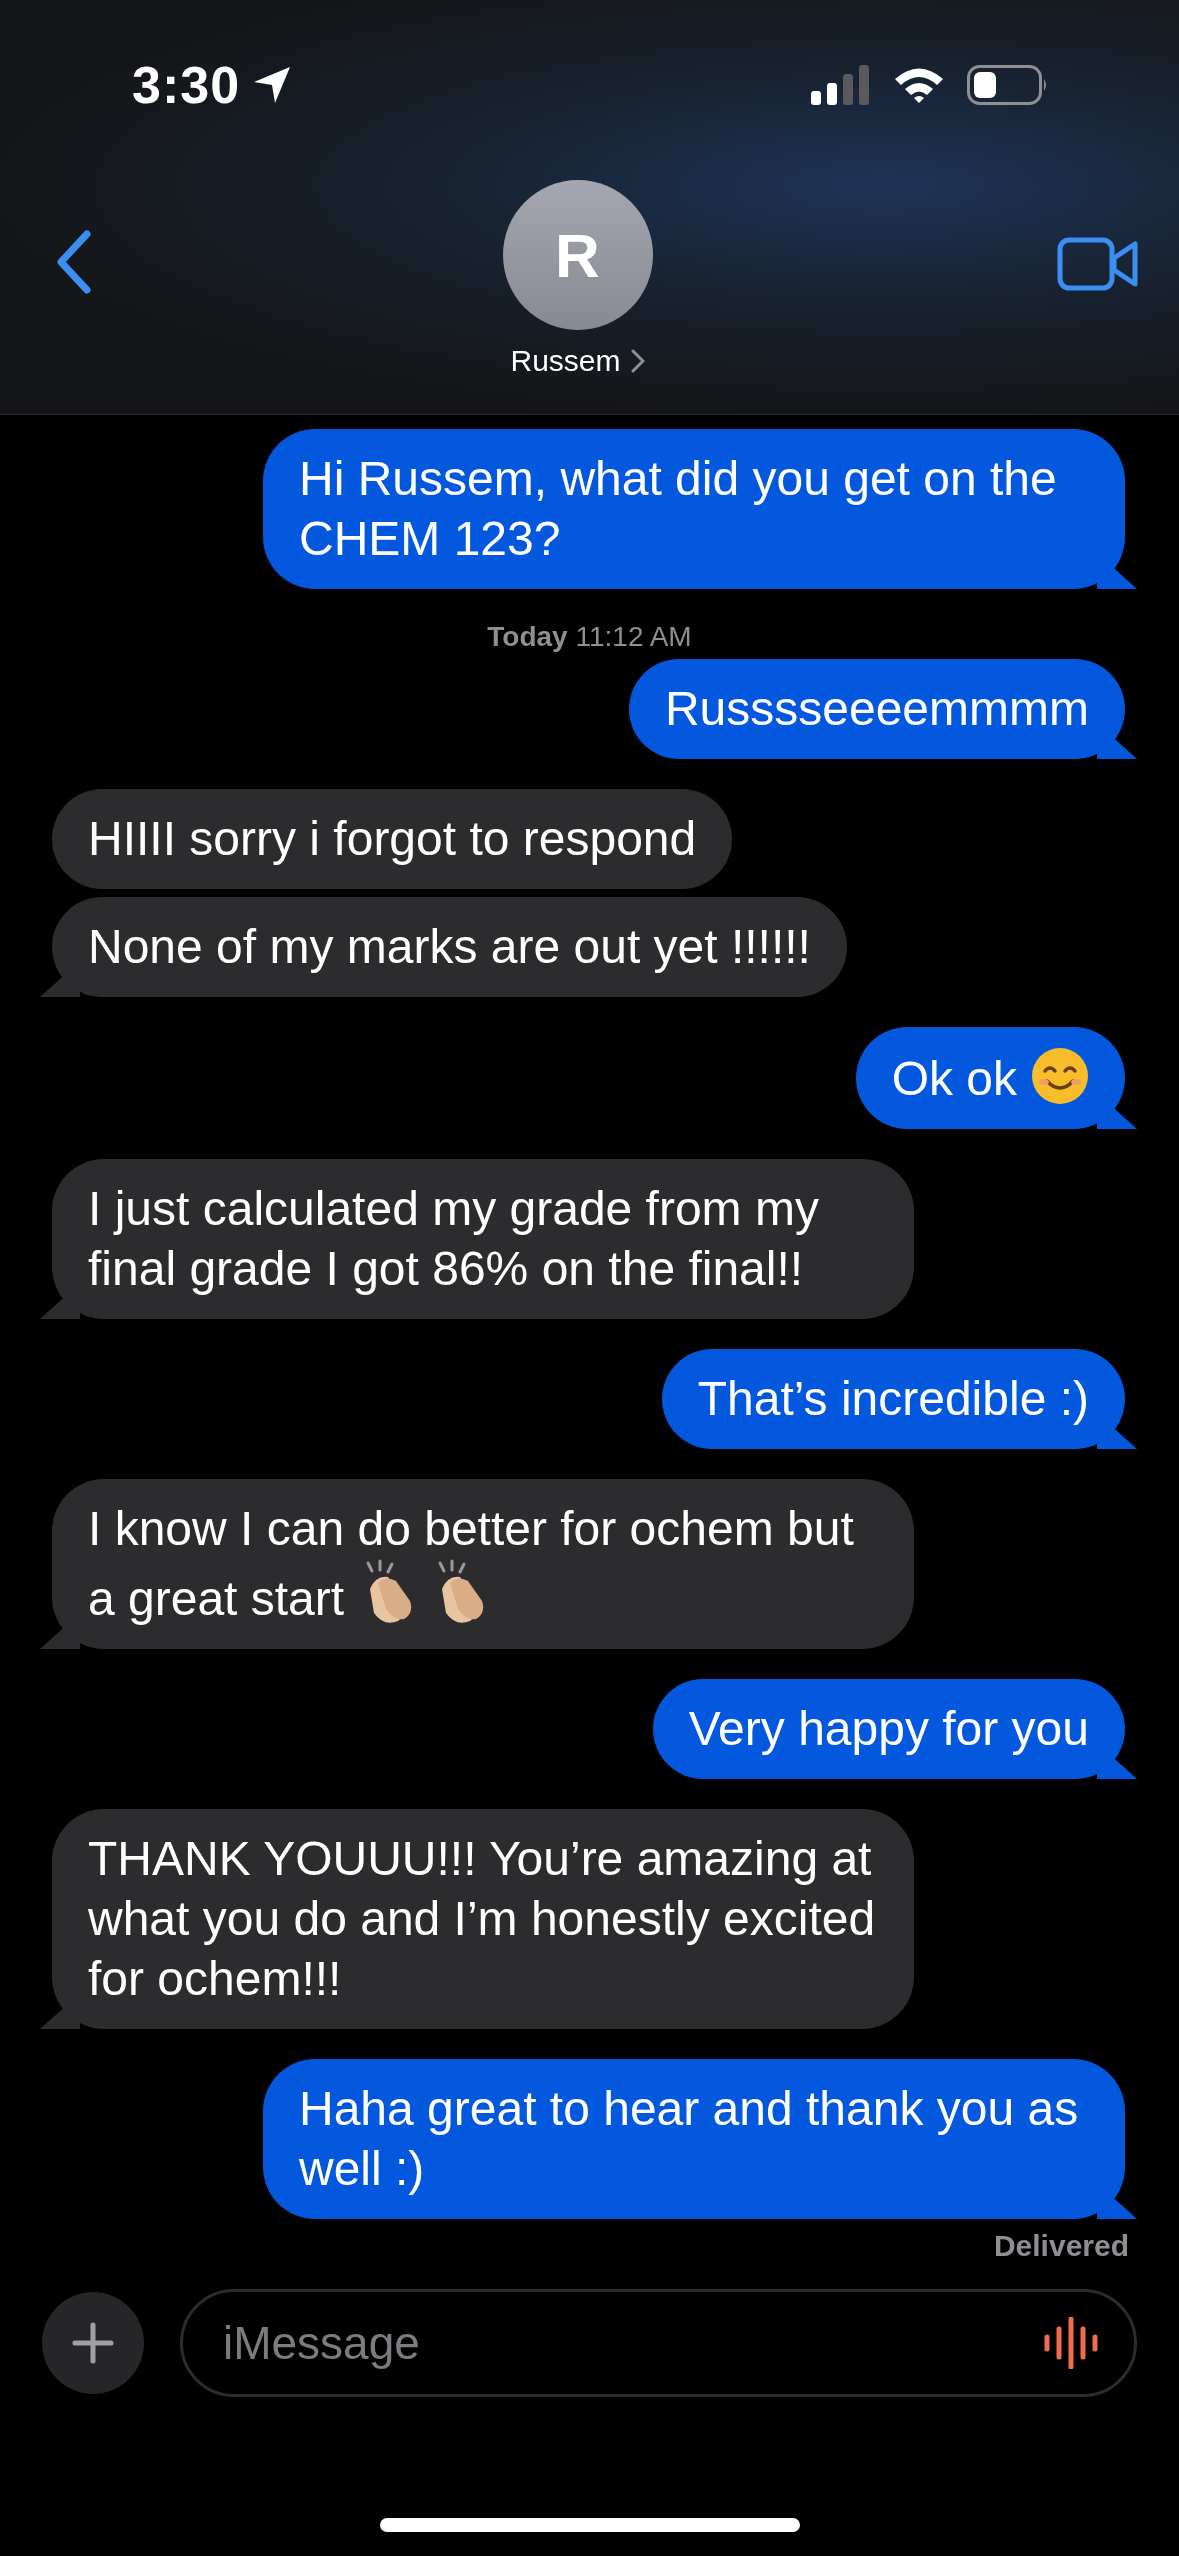 The height and width of the screenshot is (2556, 1179). What do you see at coordinates (272, 85) in the screenshot?
I see `location-arrow-icon` at bounding box center [272, 85].